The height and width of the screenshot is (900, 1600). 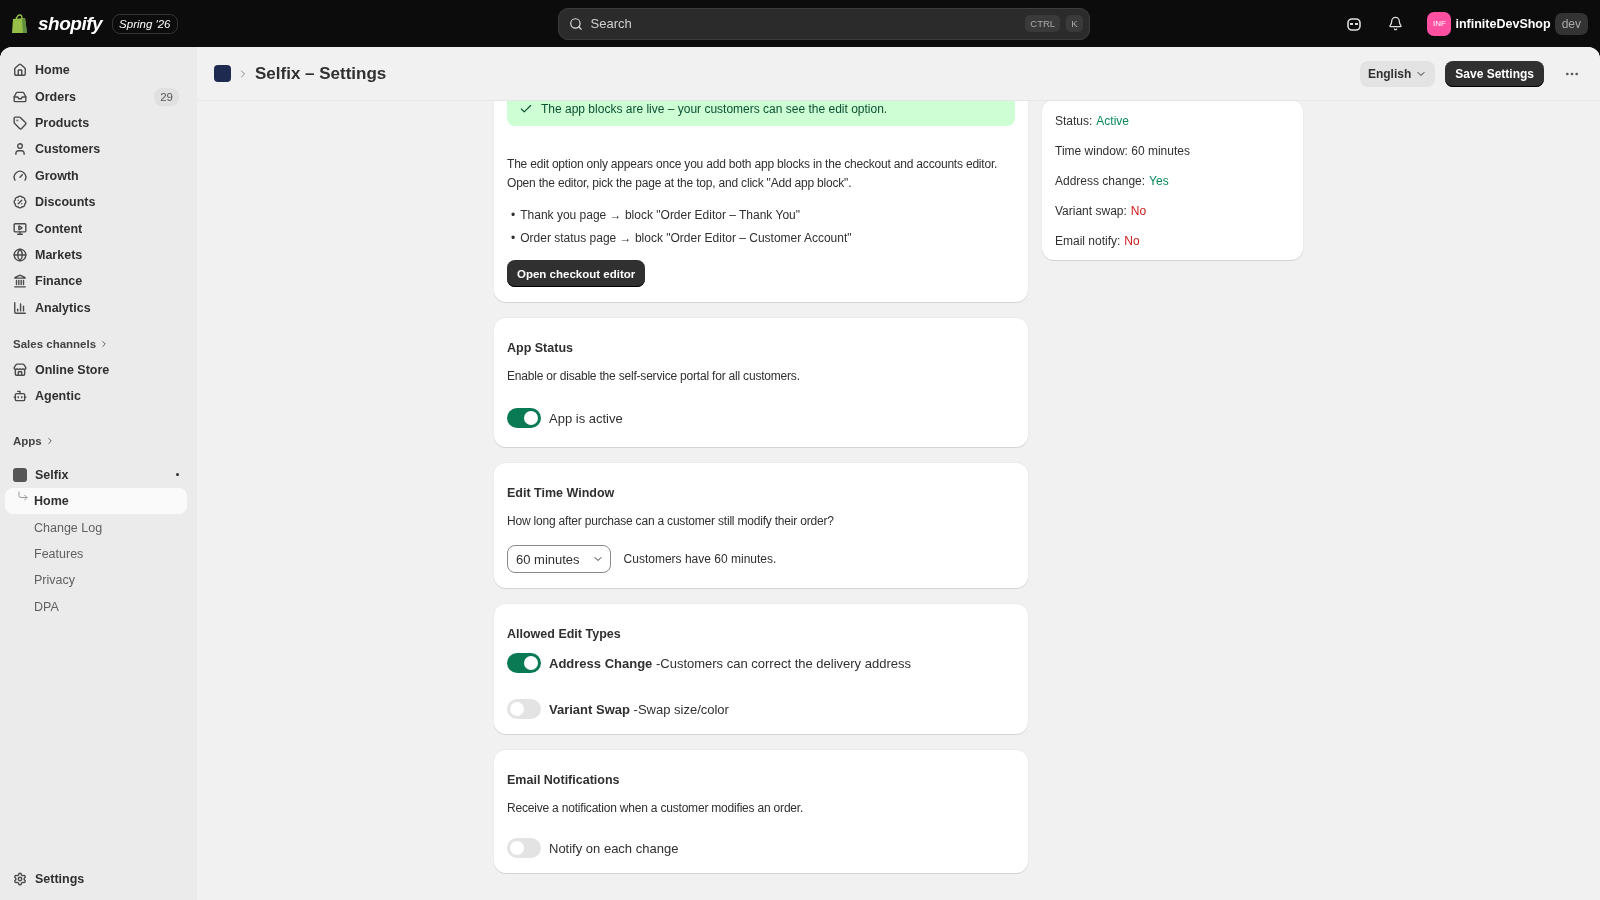 What do you see at coordinates (20, 228) in the screenshot?
I see `content-icon` at bounding box center [20, 228].